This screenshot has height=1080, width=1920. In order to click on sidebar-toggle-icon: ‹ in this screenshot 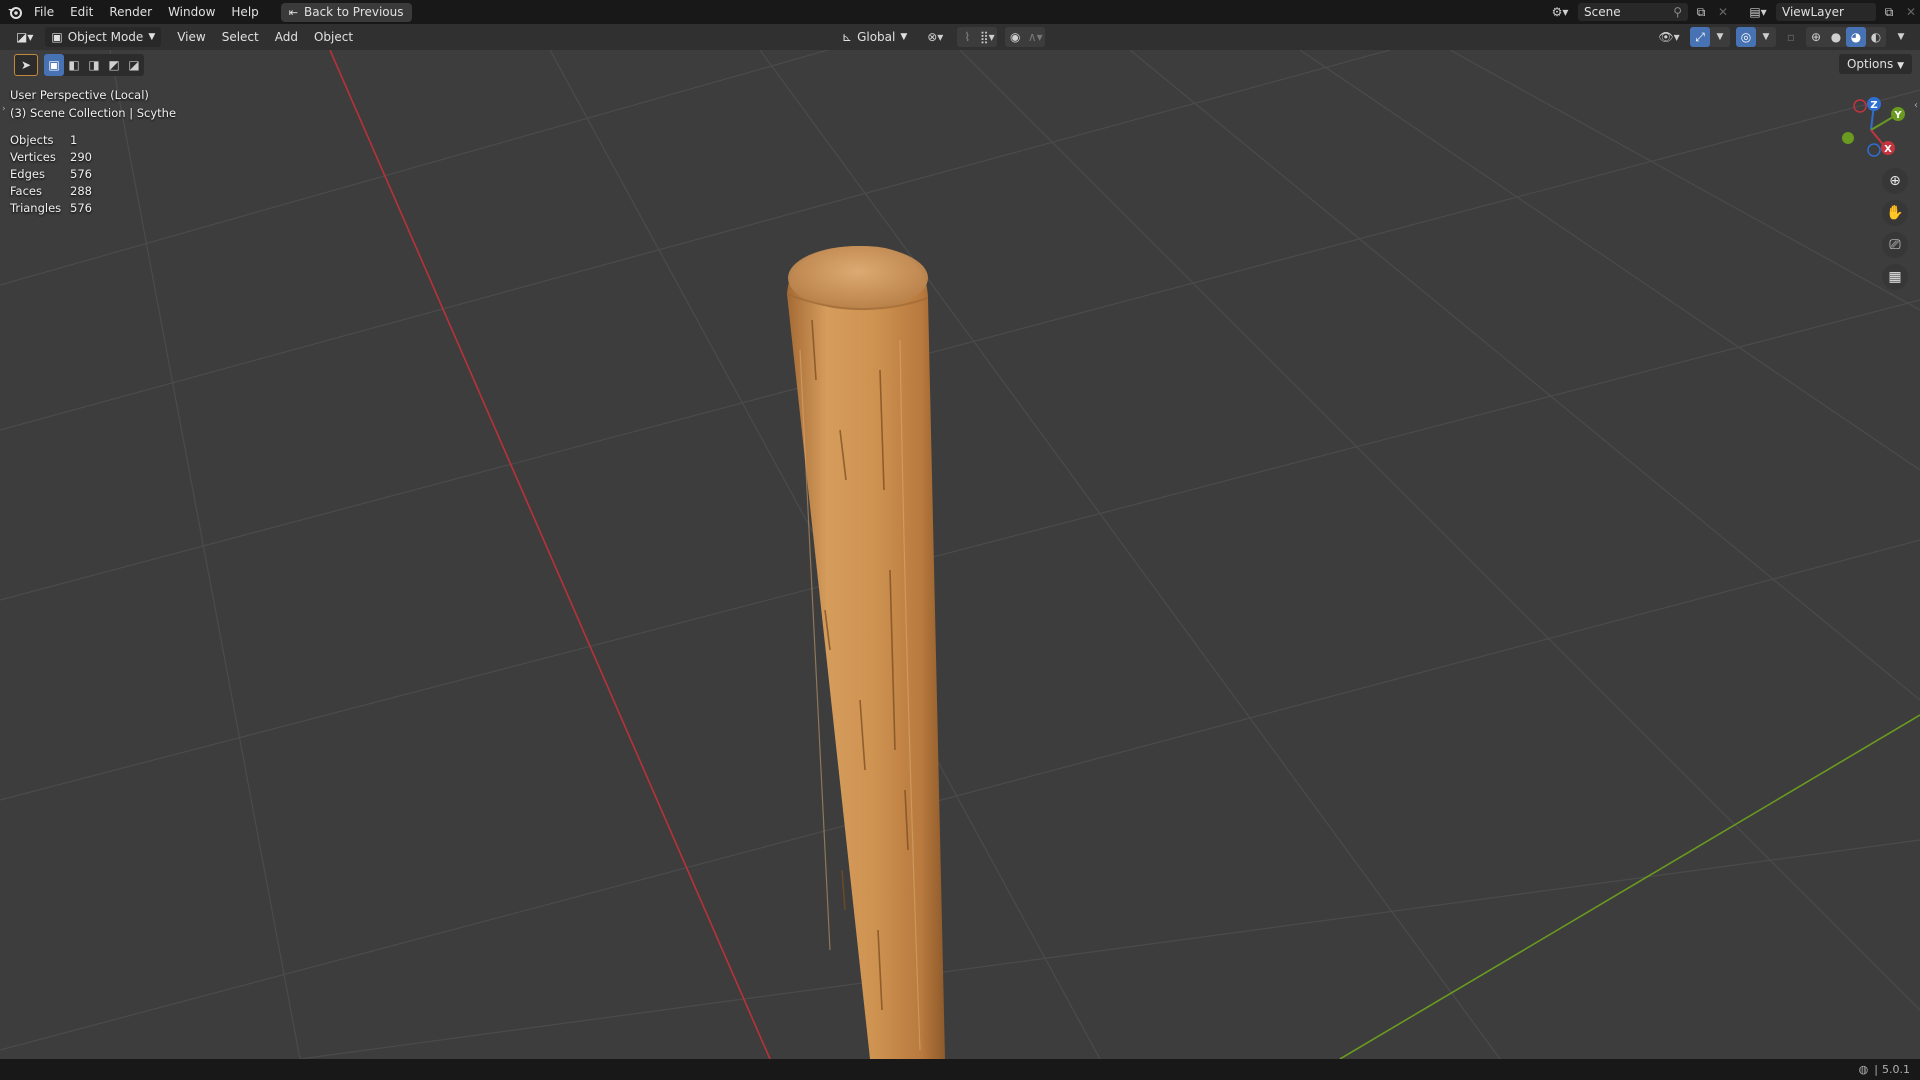, I will do `click(1916, 105)`.